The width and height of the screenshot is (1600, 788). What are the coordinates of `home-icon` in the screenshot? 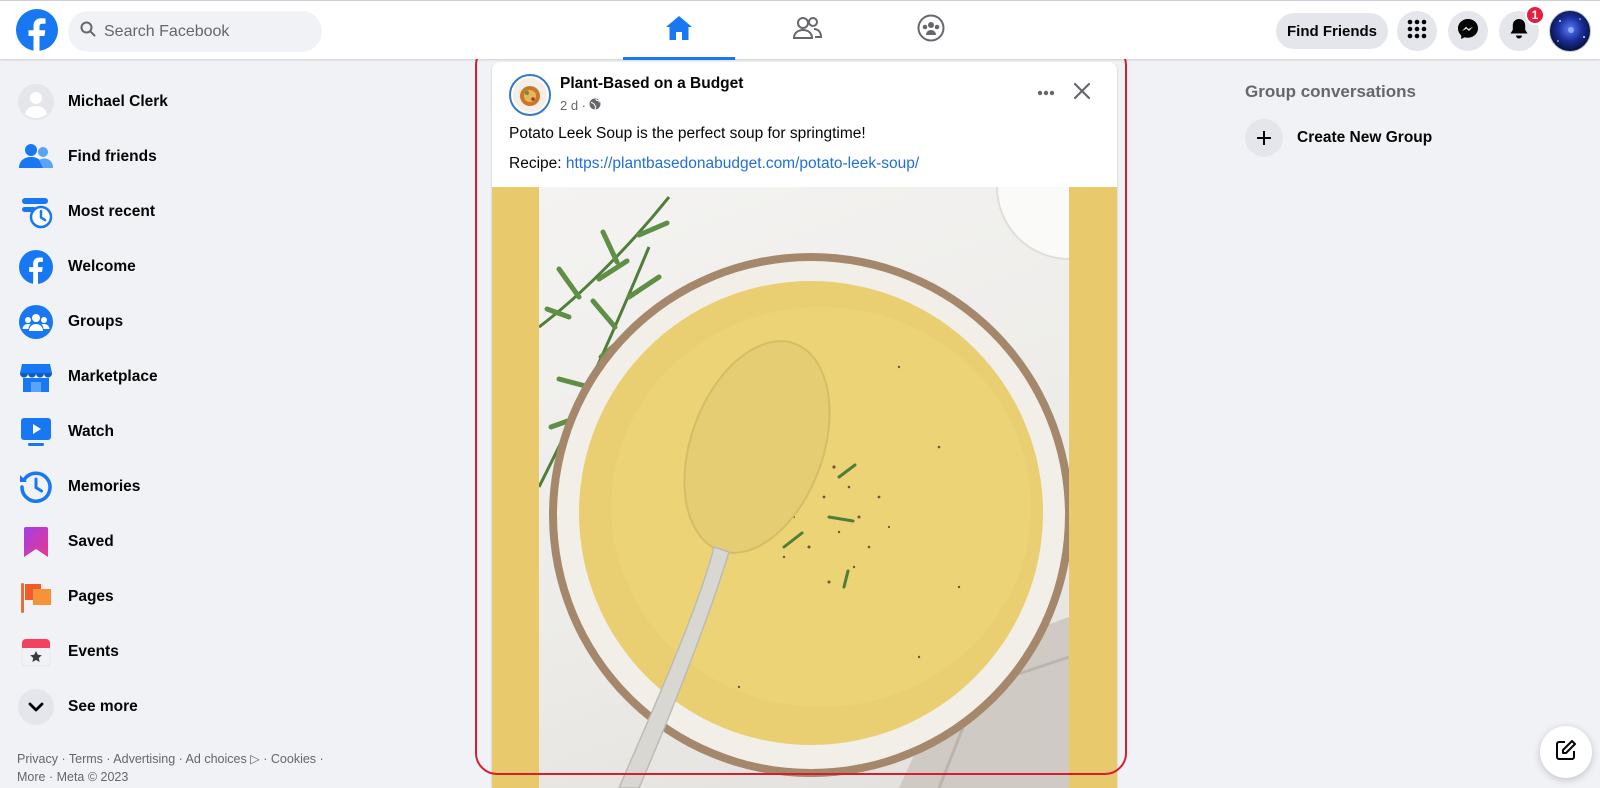 It's located at (679, 30).